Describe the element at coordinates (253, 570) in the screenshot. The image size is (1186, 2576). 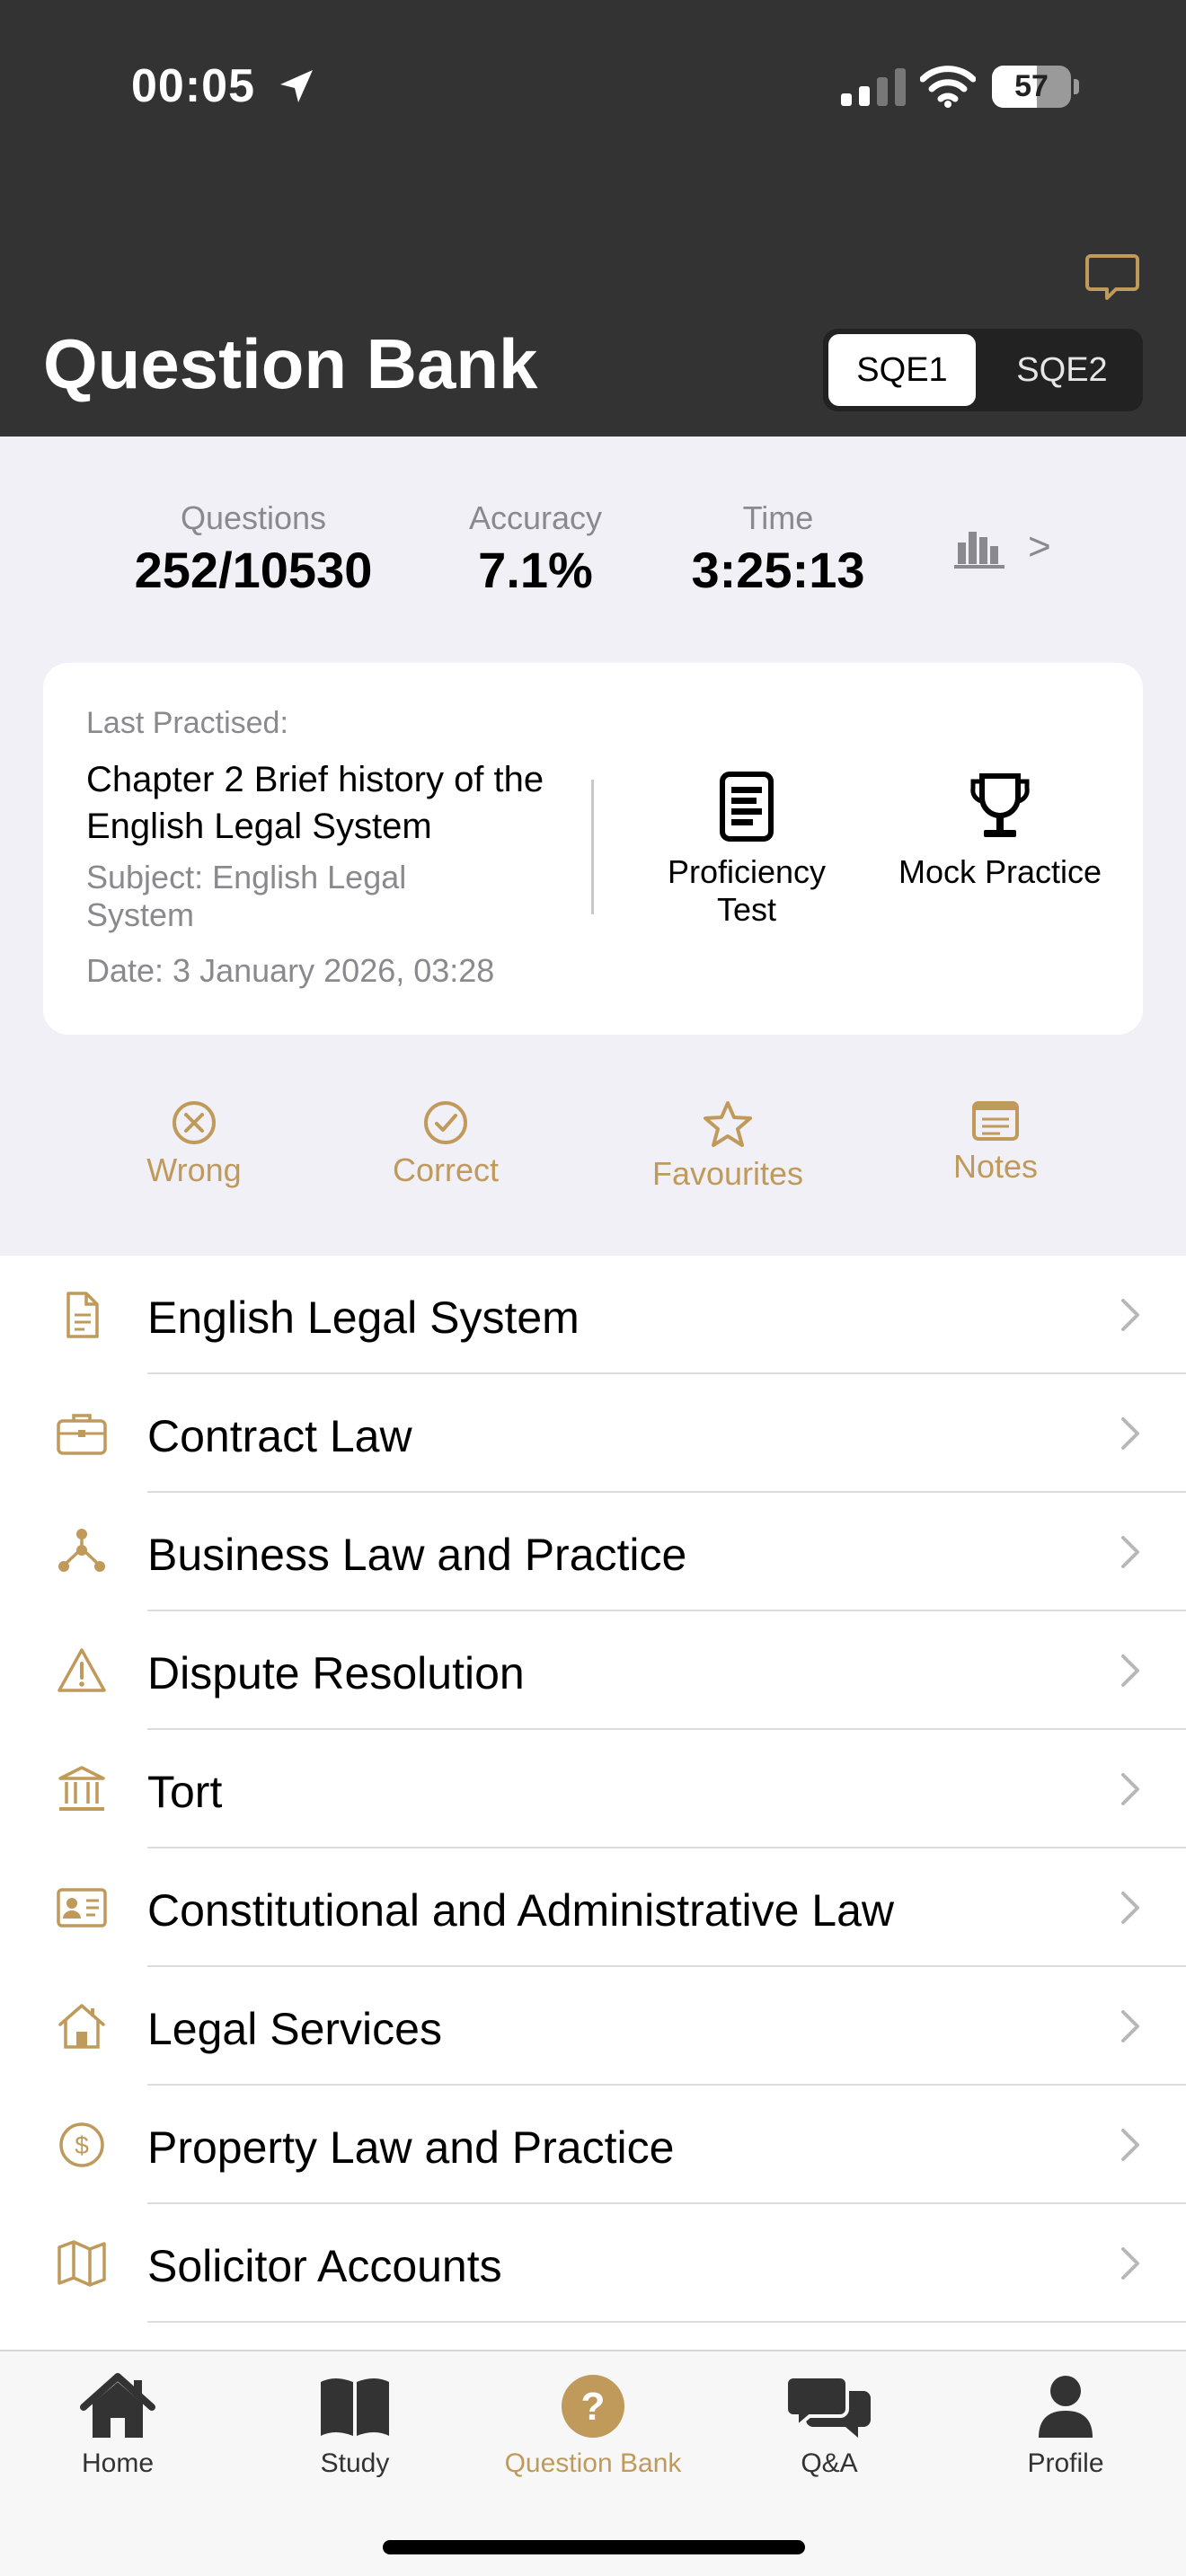
I see `questions-value: 252/10530` at that location.